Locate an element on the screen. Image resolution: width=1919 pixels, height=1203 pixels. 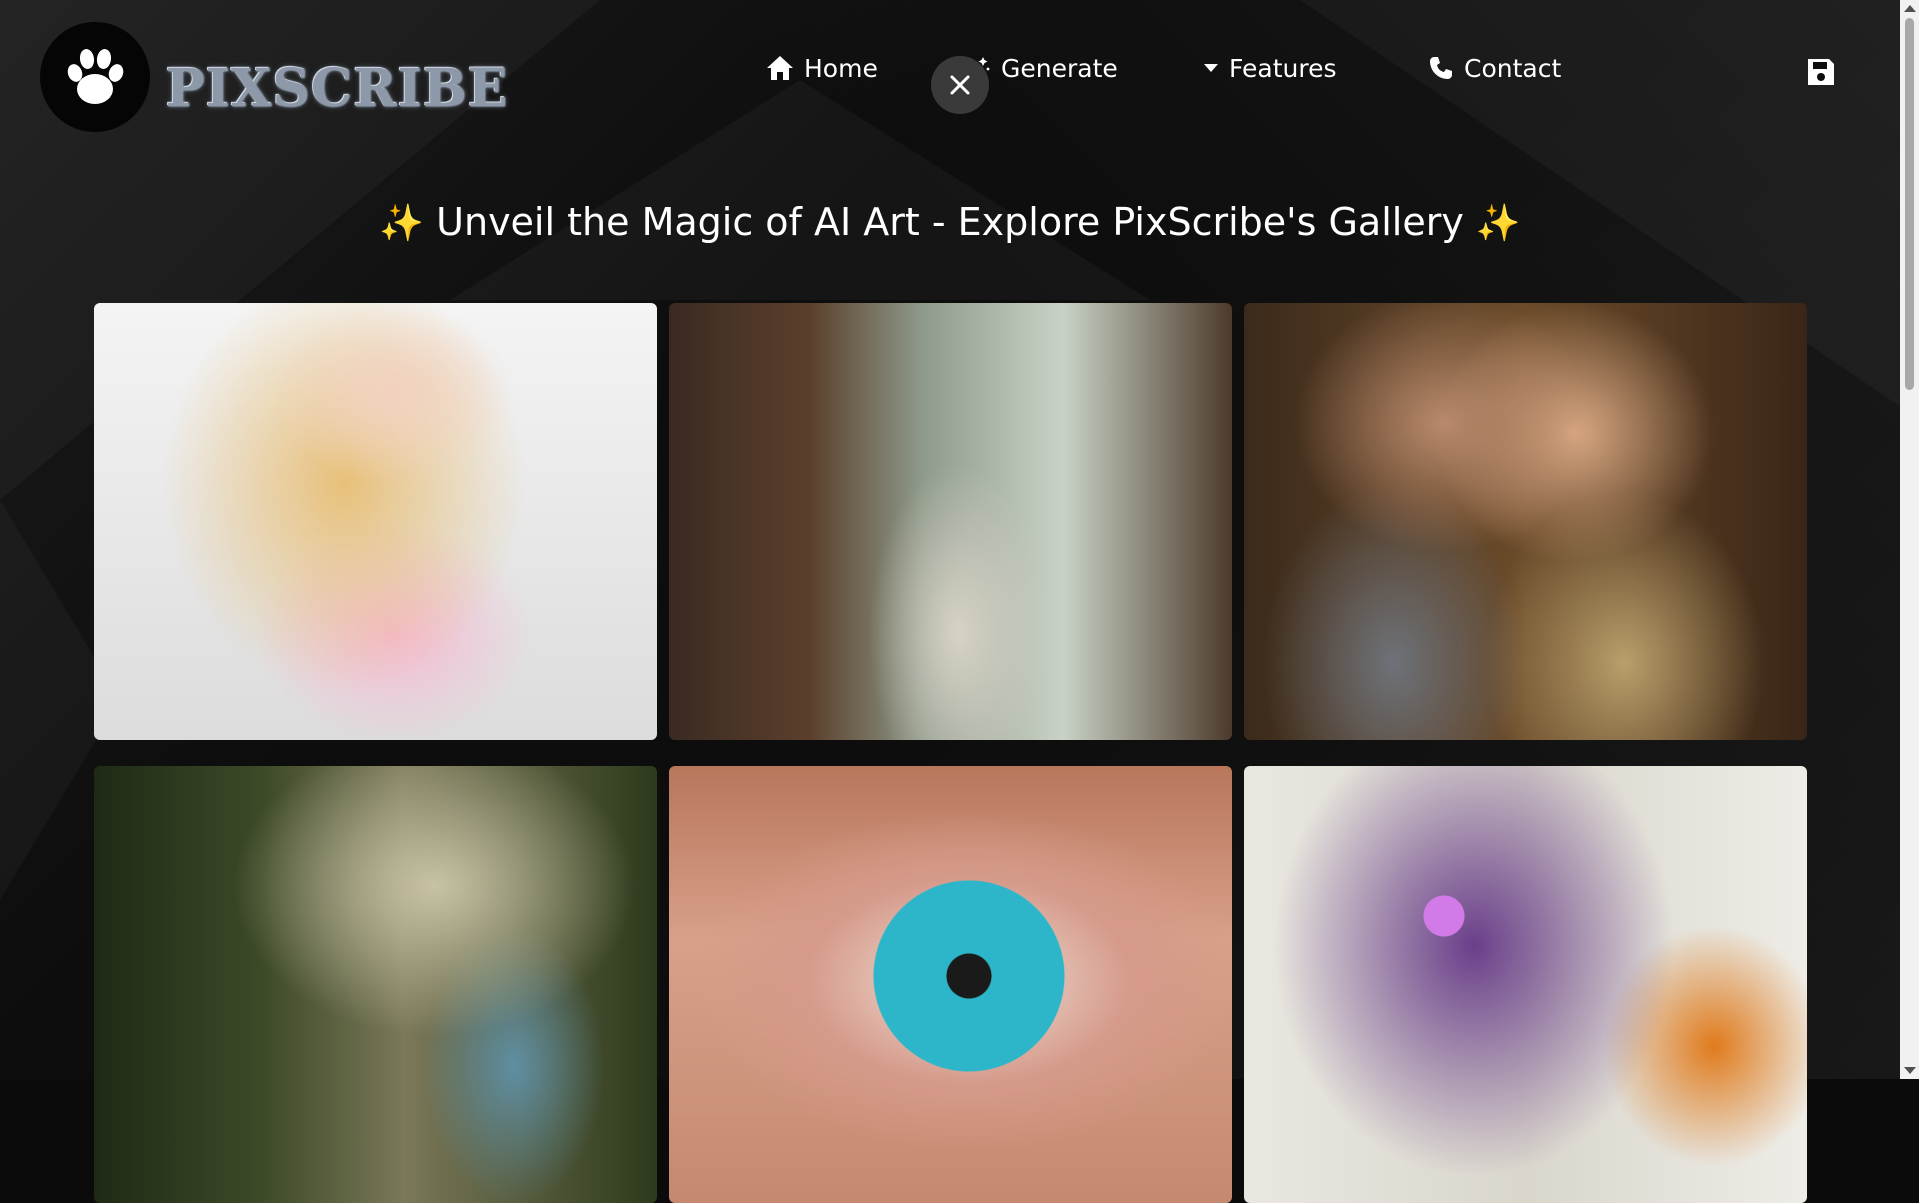
paw-icon is located at coordinates (95, 76).